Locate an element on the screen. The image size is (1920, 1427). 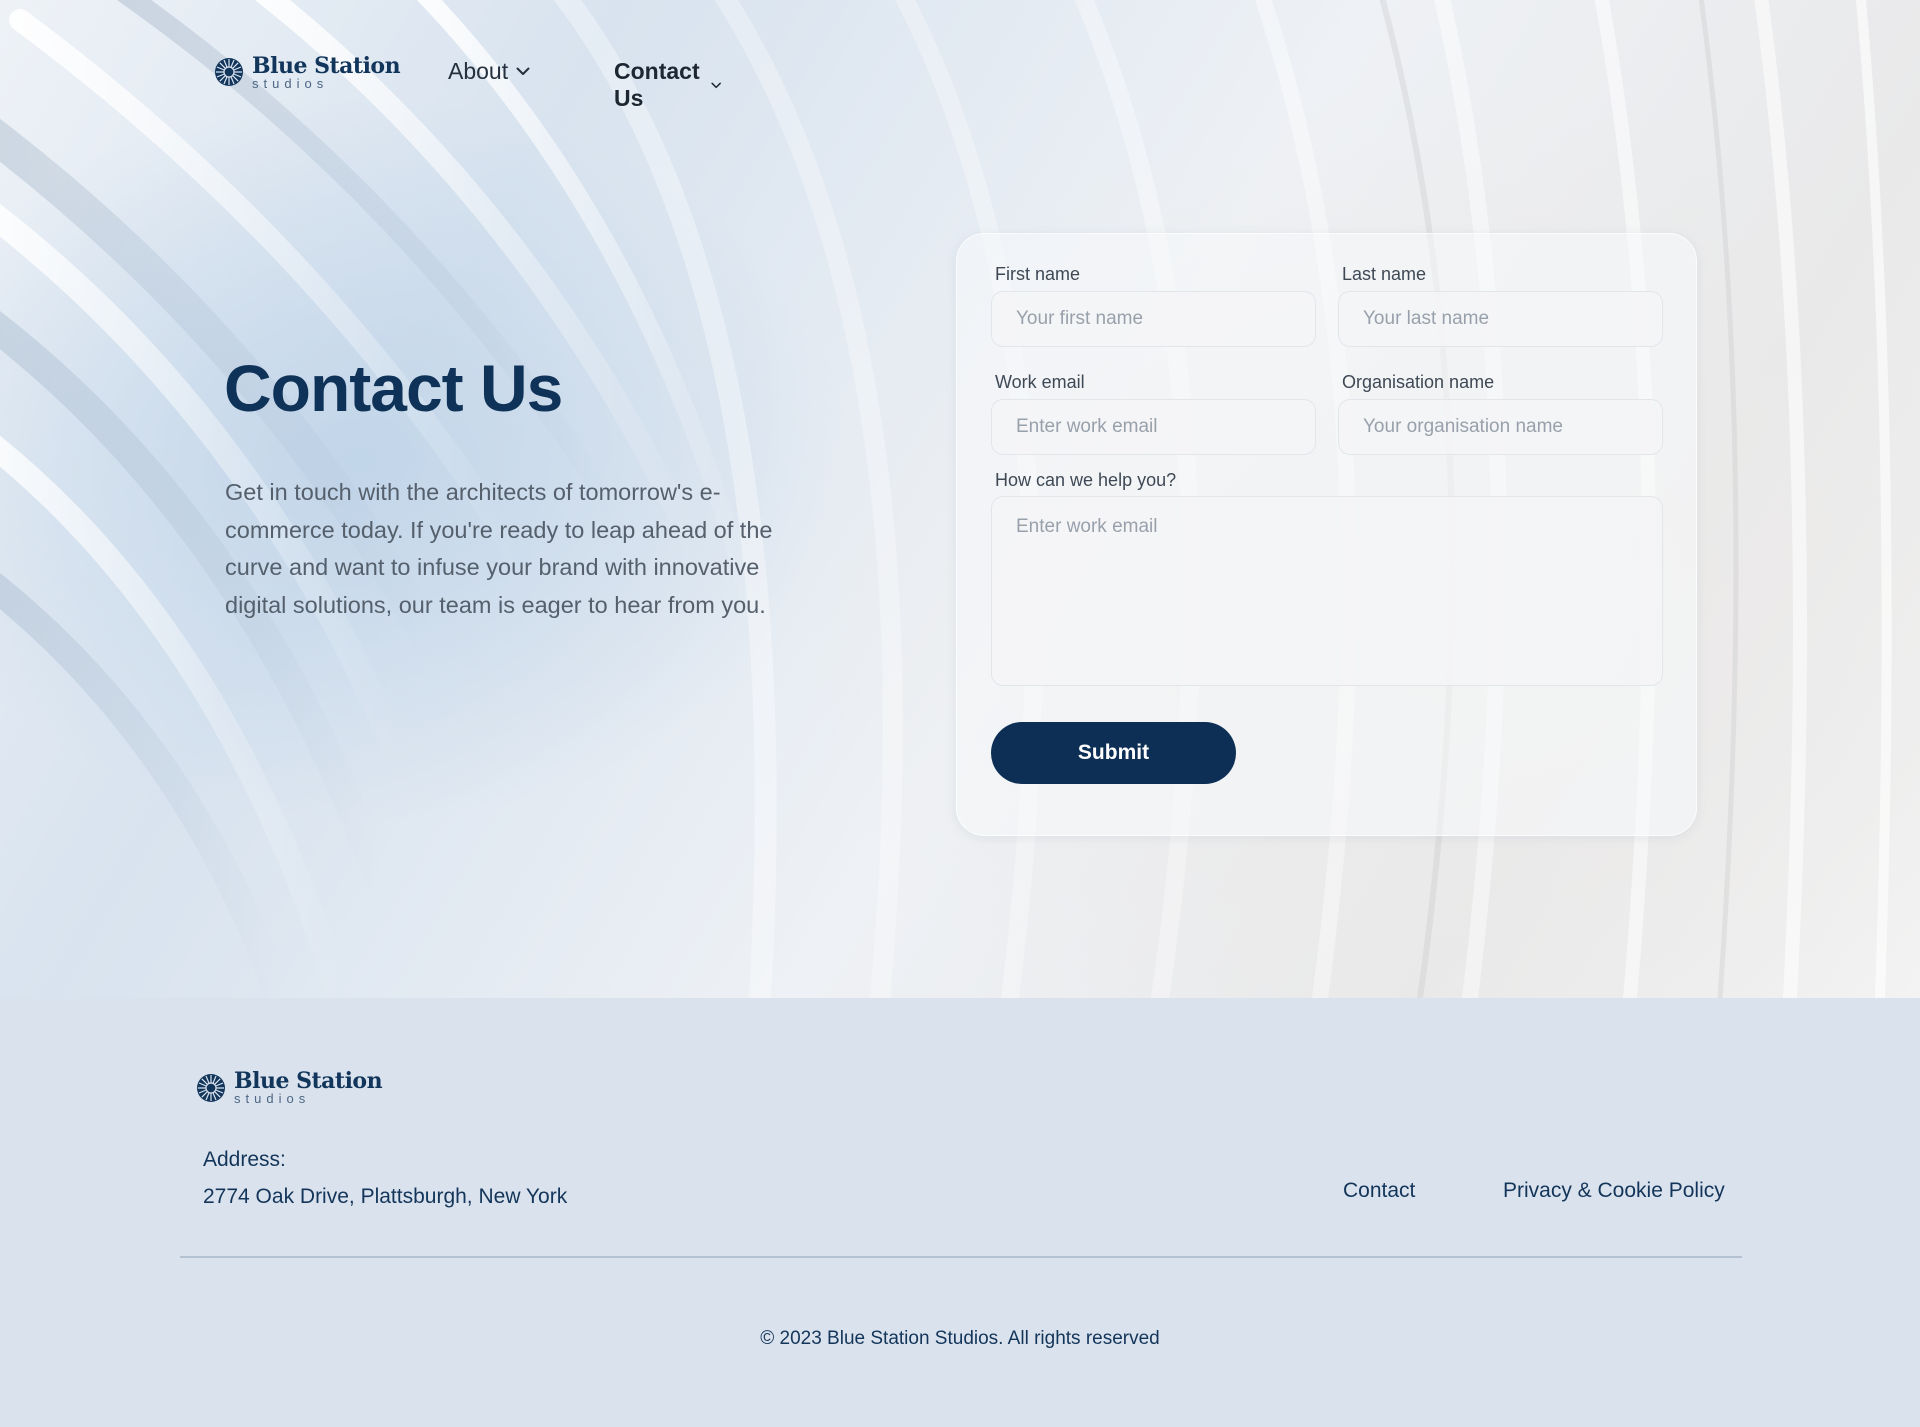
organisation-name-field is located at coordinates (1500, 427).